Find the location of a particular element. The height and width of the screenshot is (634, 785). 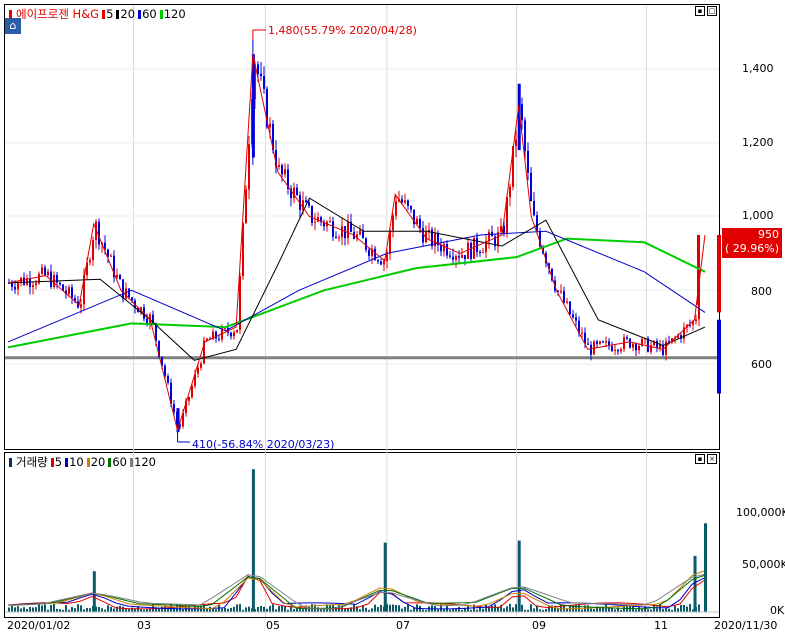

maximize-icon: □ is located at coordinates (712, 11).